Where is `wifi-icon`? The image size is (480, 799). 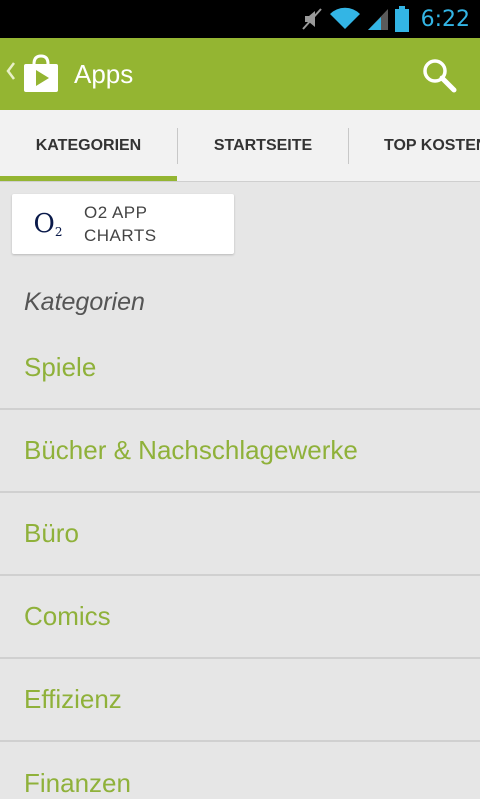 wifi-icon is located at coordinates (345, 19).